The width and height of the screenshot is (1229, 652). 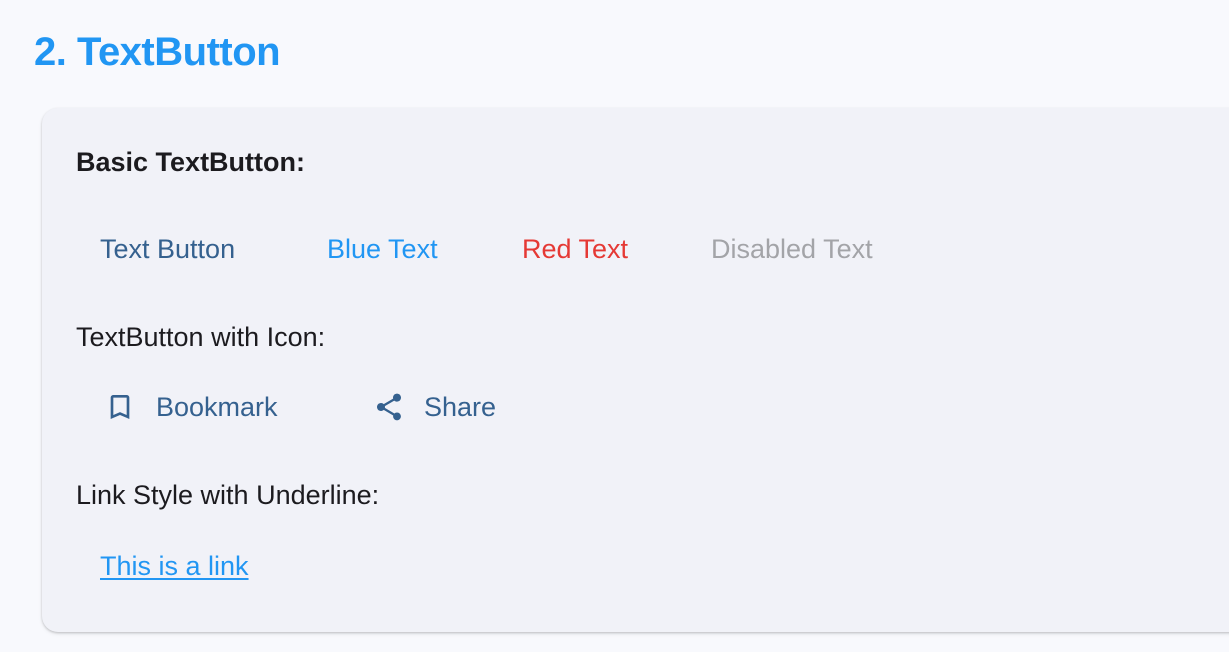 I want to click on section-title: 2. TextButton, so click(x=157, y=52).